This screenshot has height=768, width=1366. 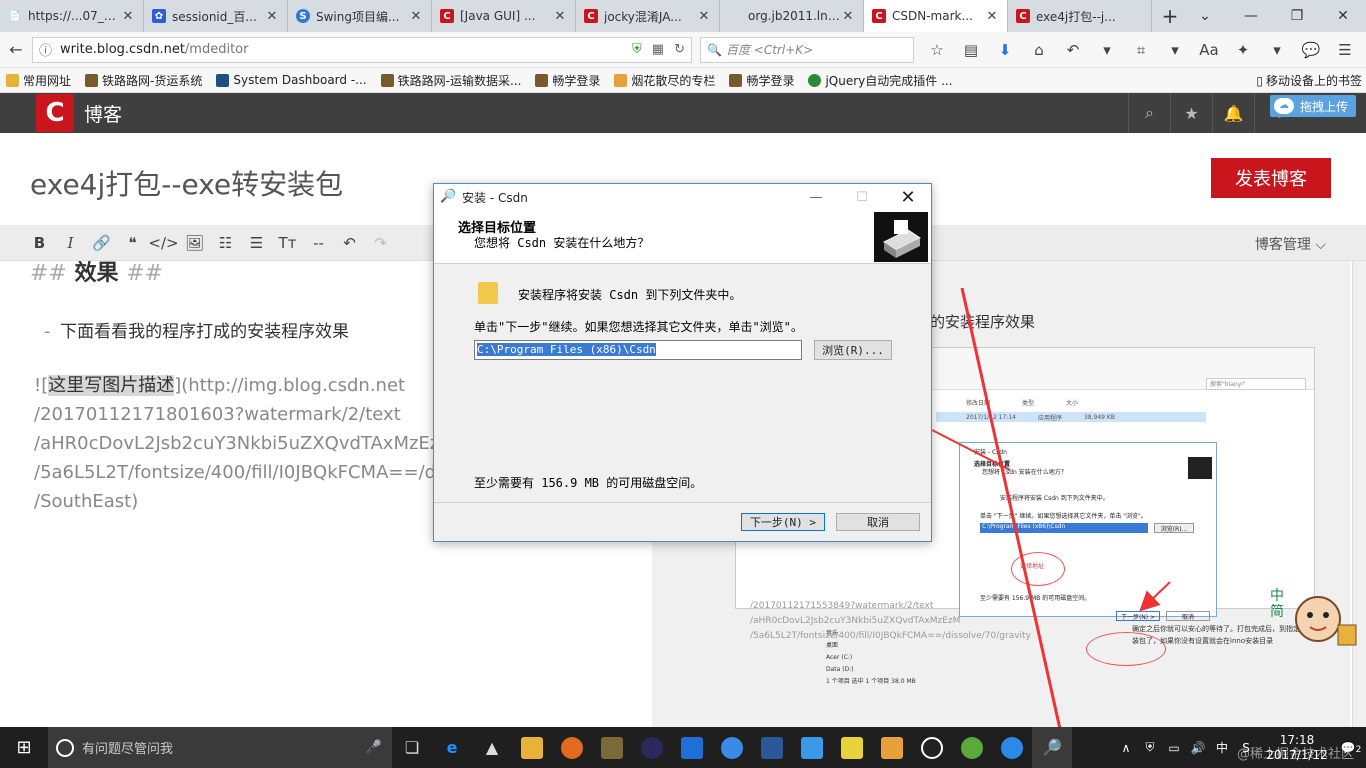 I want to click on chevron-up-icon: ∧, so click(x=1126, y=748).